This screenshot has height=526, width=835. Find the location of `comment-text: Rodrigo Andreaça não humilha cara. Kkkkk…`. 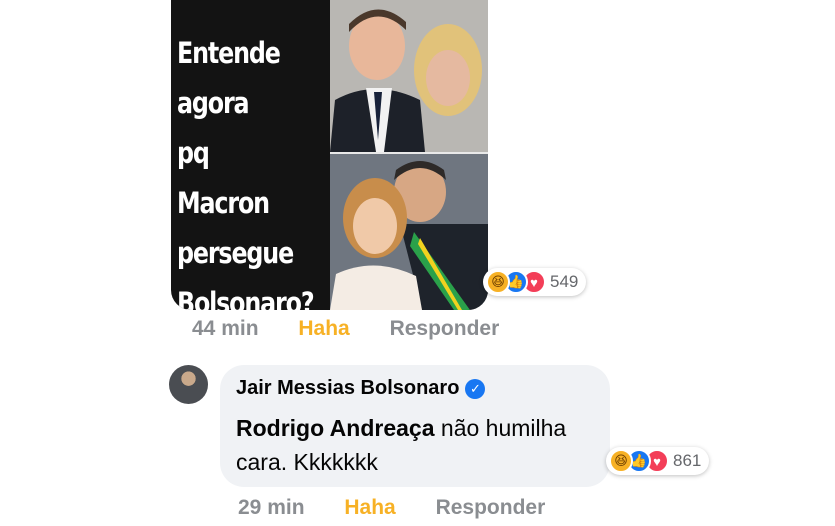

comment-text: Rodrigo Andreaça não humilha cara. Kkkkk… is located at coordinates (416, 445).